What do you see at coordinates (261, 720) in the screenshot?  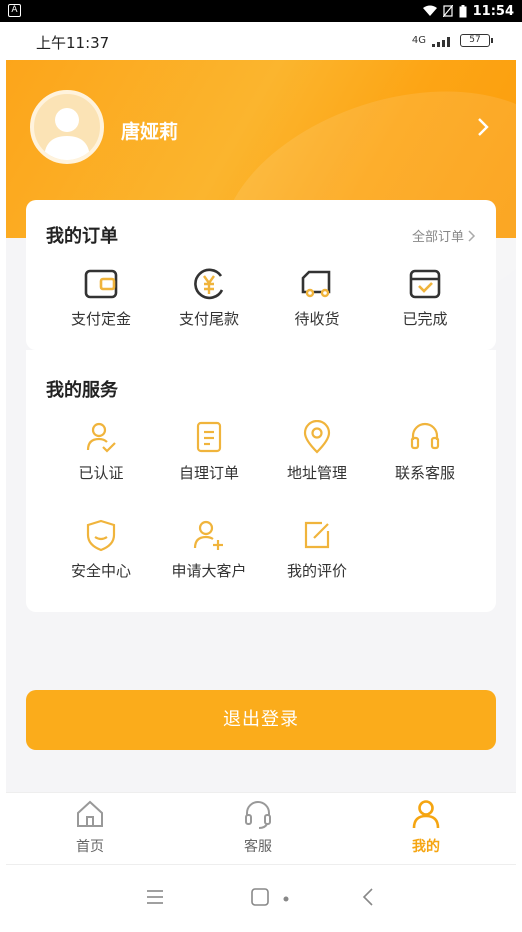 I see `logout-button: 退出登录` at bounding box center [261, 720].